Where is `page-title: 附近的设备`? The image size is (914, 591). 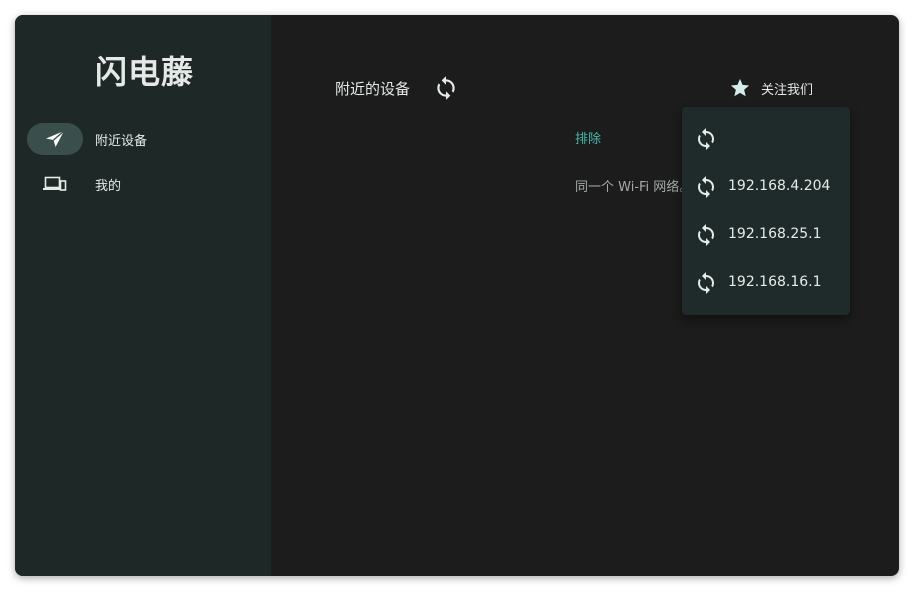
page-title: 附近的设备 is located at coordinates (373, 89).